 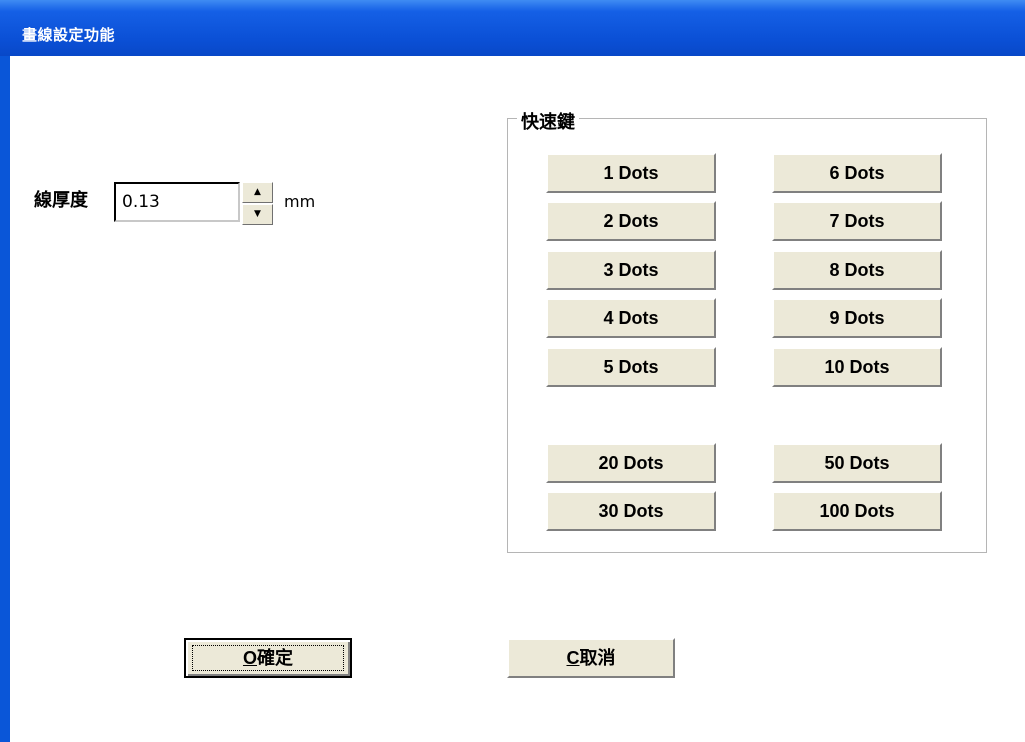 What do you see at coordinates (631, 173) in the screenshot?
I see `dots-1-button: 1 Dots` at bounding box center [631, 173].